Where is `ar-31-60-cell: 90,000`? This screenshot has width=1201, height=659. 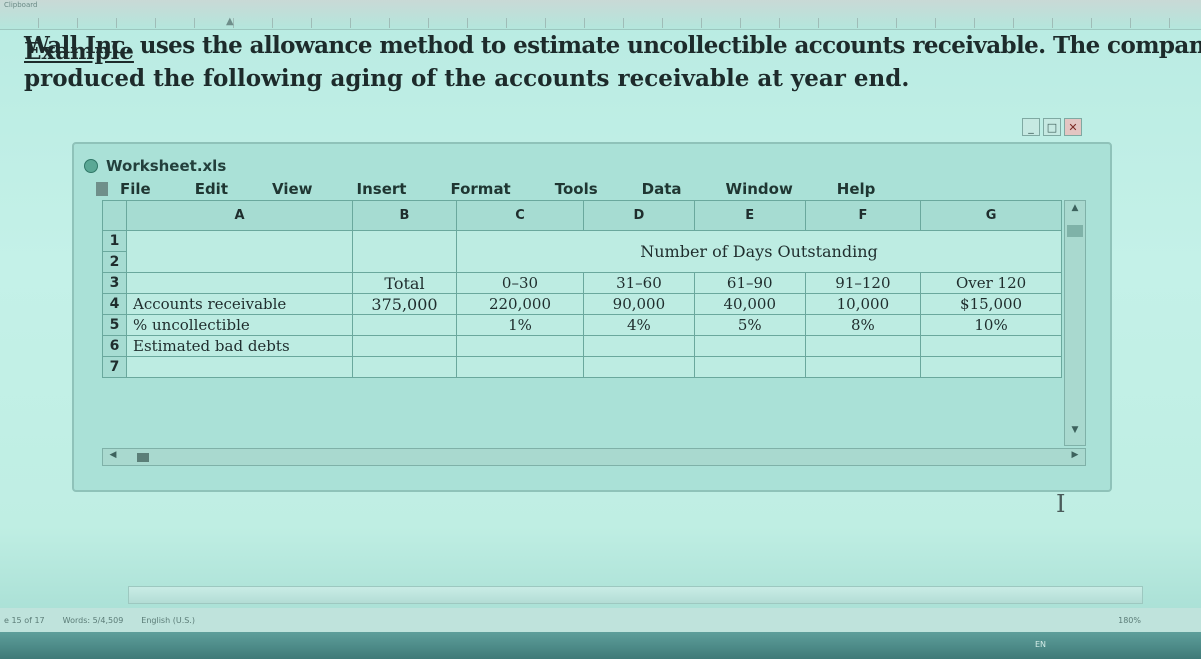 ar-31-60-cell: 90,000 is located at coordinates (638, 304).